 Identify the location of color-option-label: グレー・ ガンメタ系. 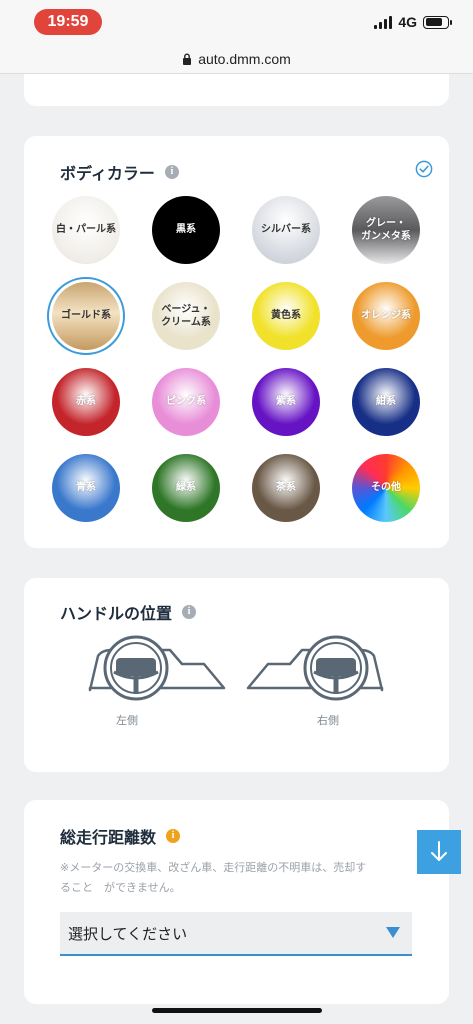
(386, 230).